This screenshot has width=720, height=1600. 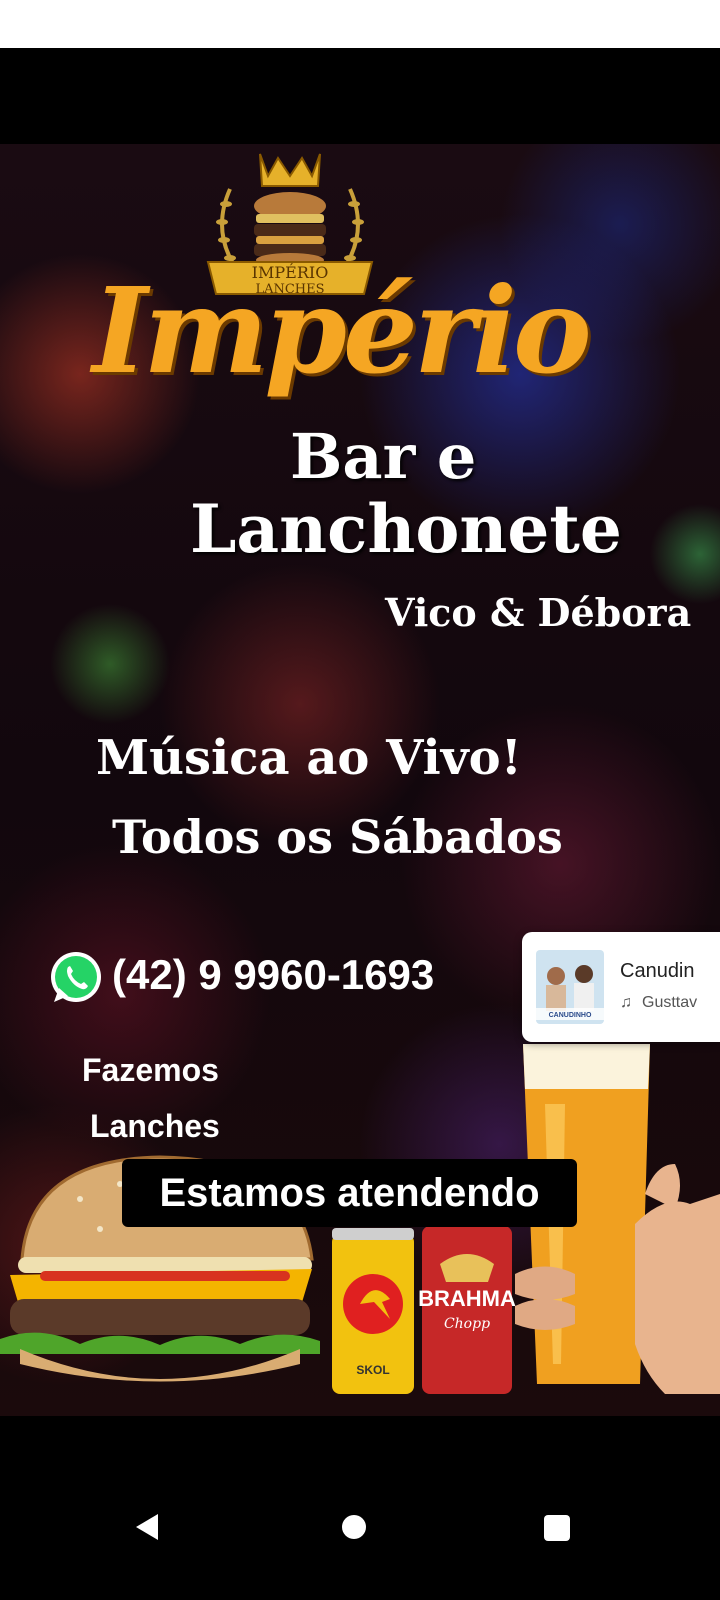 What do you see at coordinates (150, 1070) in the screenshot?
I see `fazemos-text: Fazemos` at bounding box center [150, 1070].